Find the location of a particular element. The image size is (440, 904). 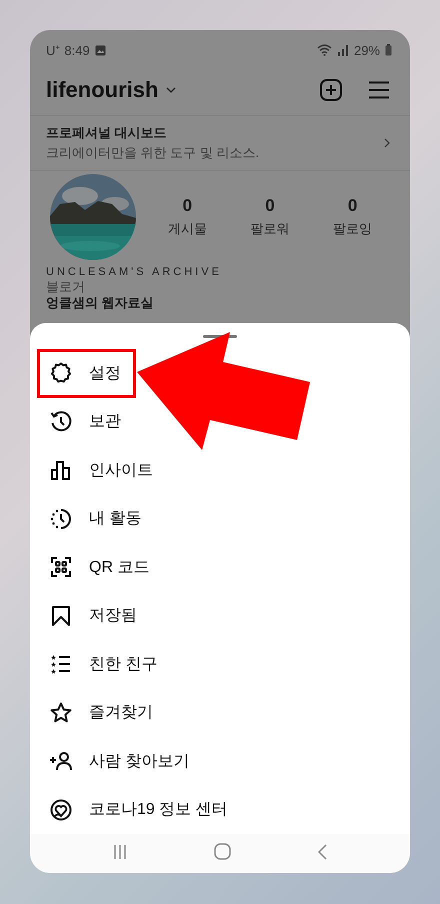

clock-icon is located at coordinates (61, 518).